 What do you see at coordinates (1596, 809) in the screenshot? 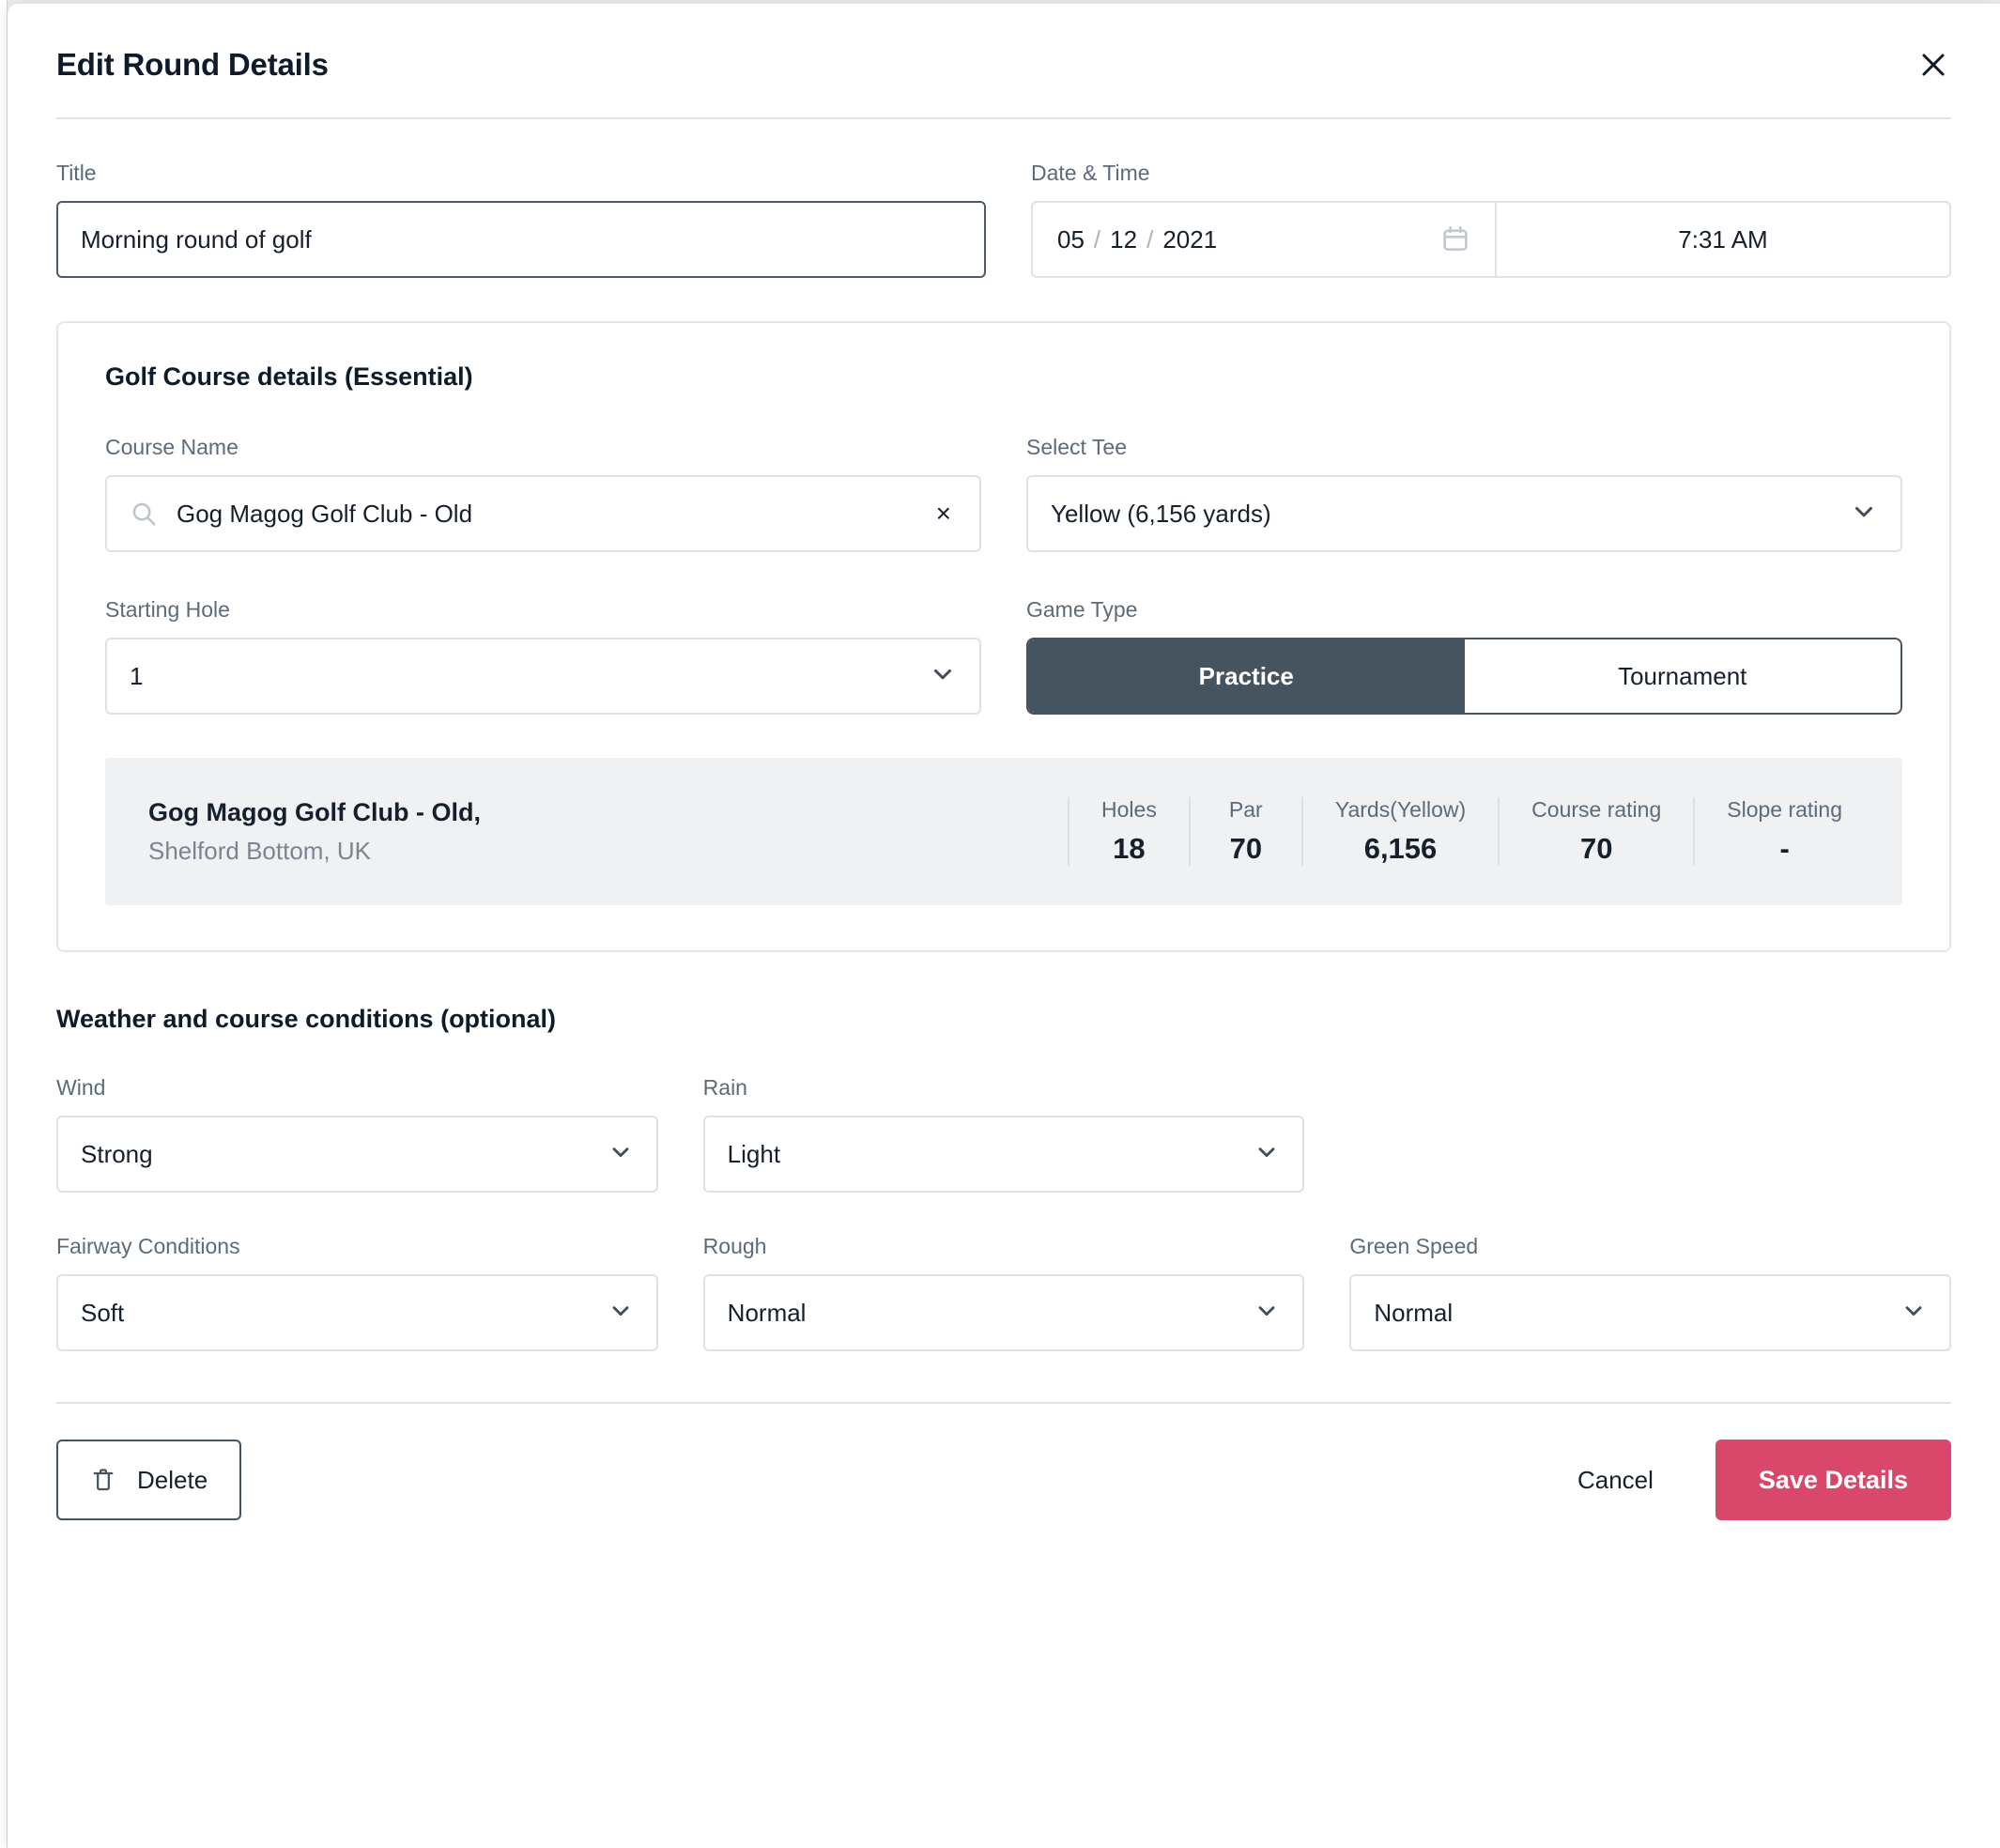
I see `stat-course-rating-label: Course rating` at bounding box center [1596, 809].